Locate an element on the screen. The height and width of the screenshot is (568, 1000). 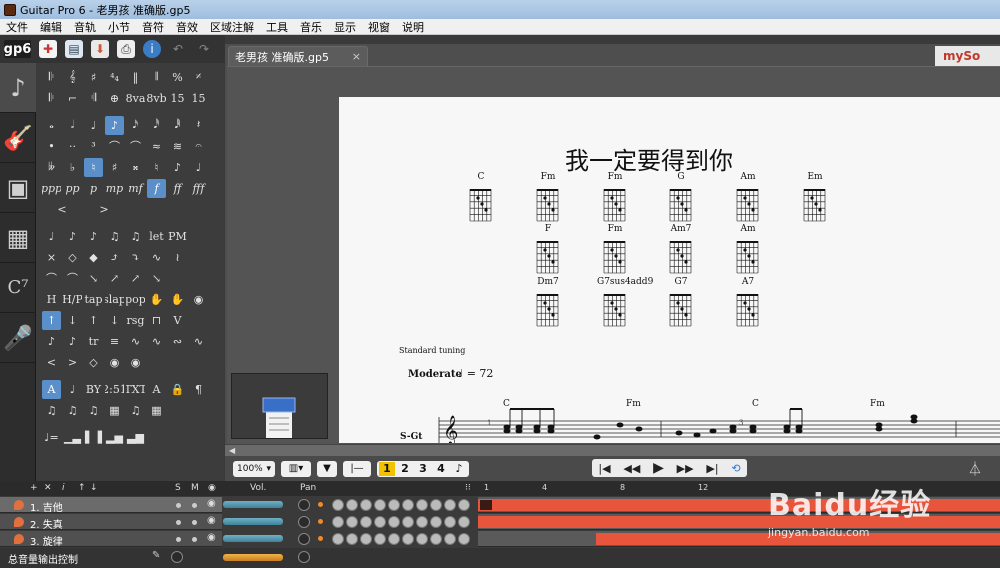
sixteenth-note-icon: 𝅘𝅥𝅯 is located at coordinates (135, 125).